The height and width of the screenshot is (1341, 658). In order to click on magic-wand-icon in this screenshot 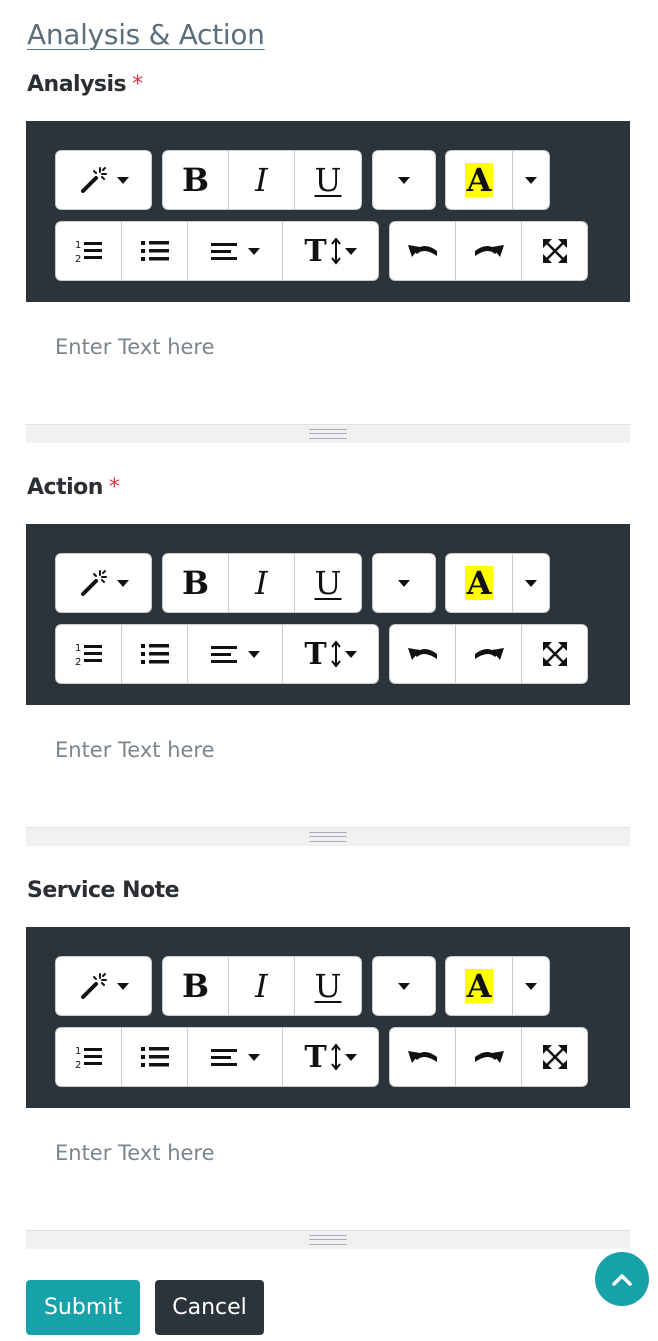, I will do `click(93, 986)`.